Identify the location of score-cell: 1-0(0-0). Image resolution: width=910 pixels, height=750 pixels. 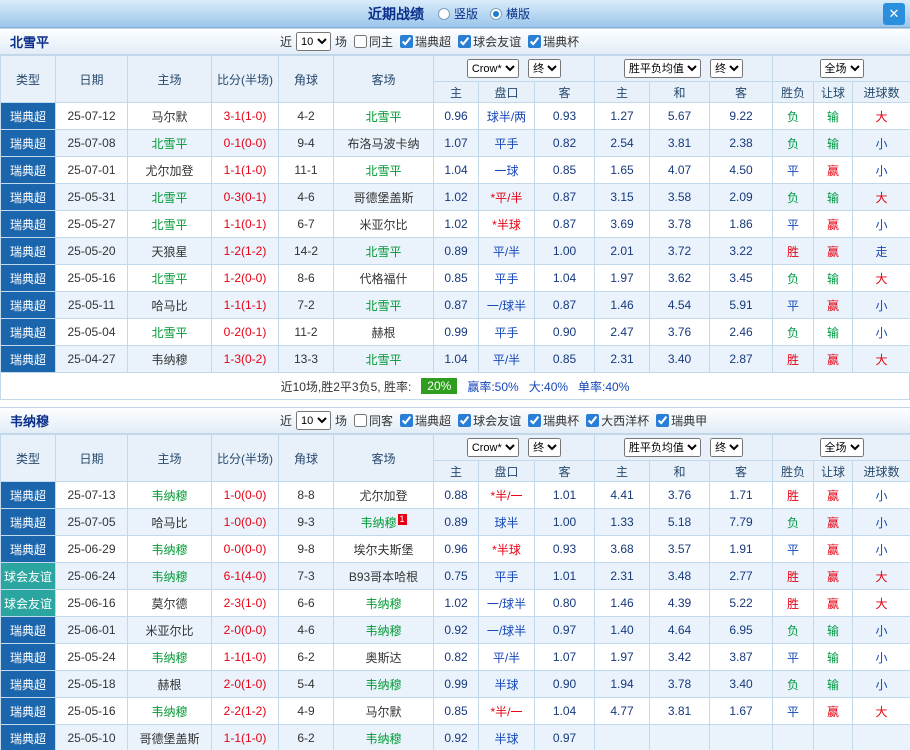
(245, 495).